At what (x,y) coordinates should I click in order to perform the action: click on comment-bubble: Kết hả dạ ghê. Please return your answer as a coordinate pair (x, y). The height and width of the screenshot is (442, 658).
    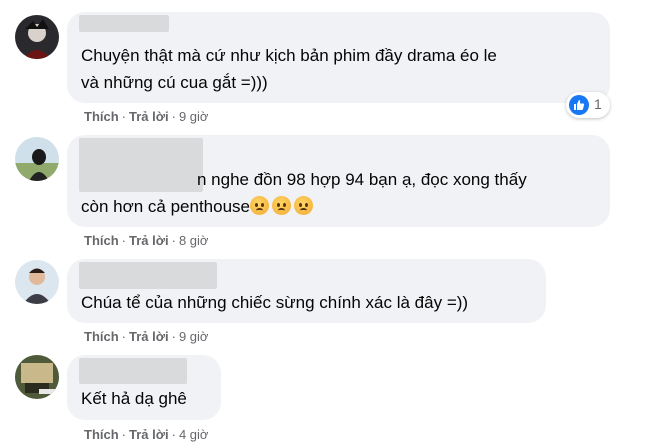
    Looking at the image, I should click on (144, 387).